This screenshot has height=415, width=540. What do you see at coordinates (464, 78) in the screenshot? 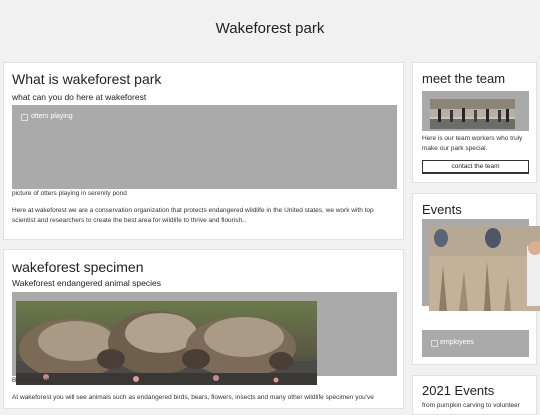
I see `team-heading: meet the team` at bounding box center [464, 78].